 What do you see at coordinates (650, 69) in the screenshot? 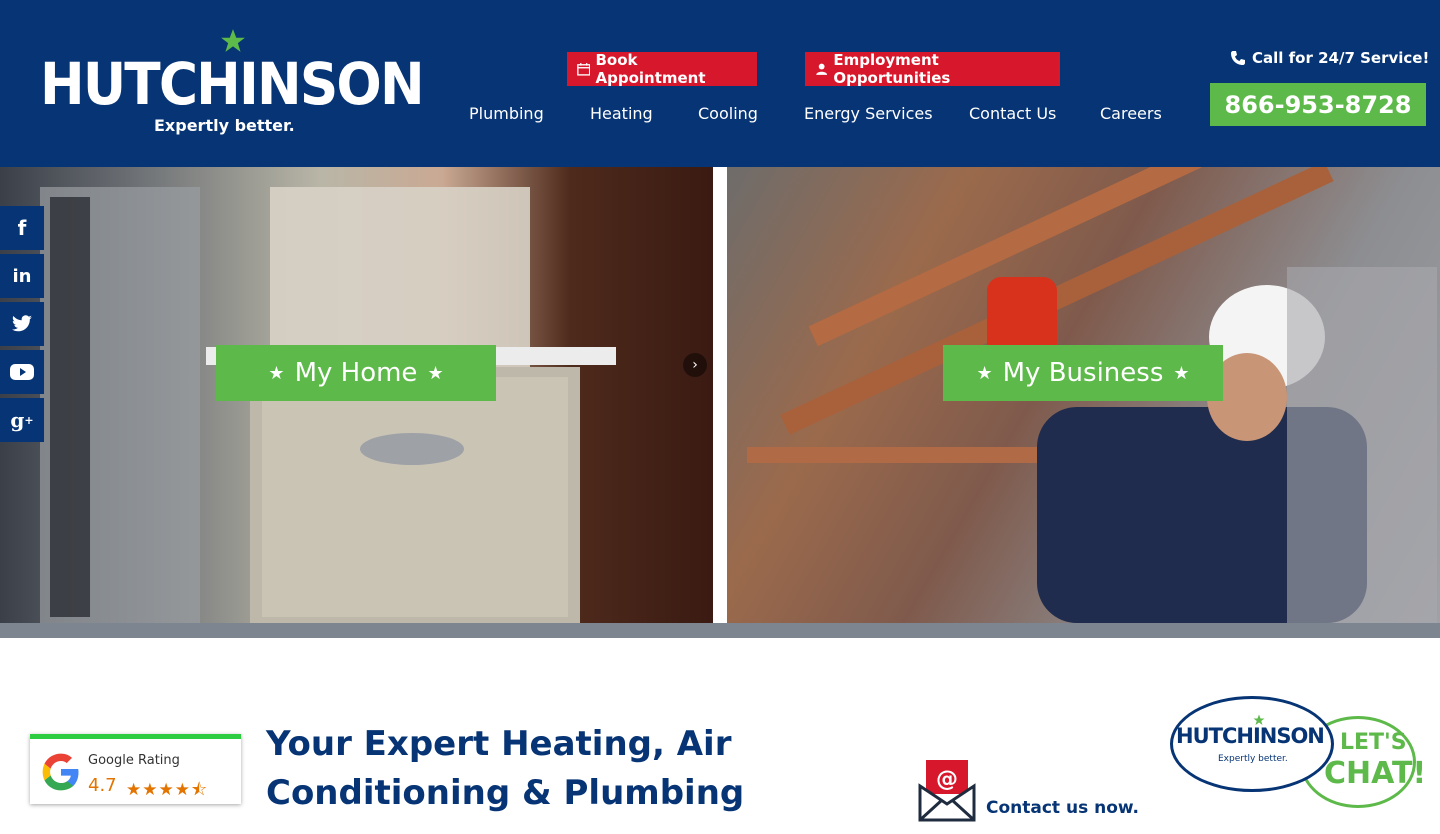
I see `book-appointment-label: Book Appointment` at bounding box center [650, 69].